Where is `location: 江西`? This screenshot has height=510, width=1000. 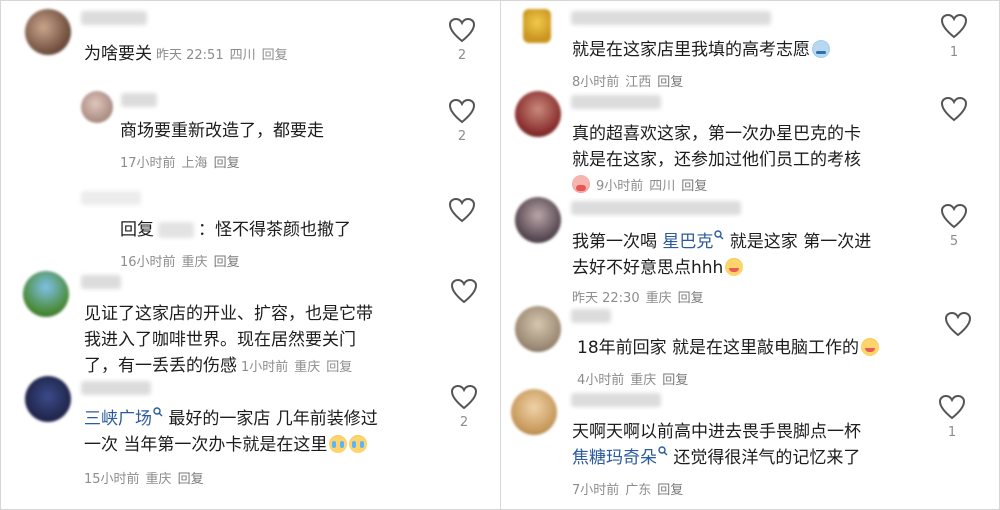
location: 江西 is located at coordinates (638, 82).